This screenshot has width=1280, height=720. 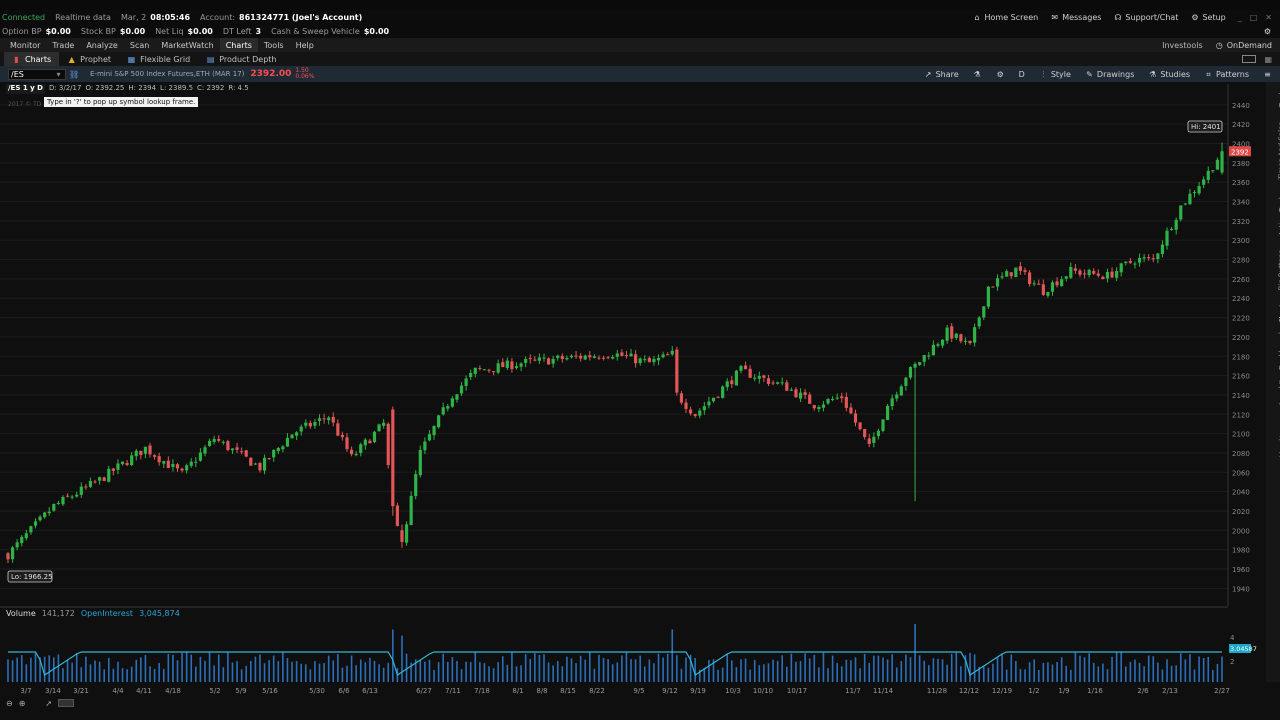 What do you see at coordinates (1075, 17) in the screenshot?
I see `messages-link: ✉ Messages` at bounding box center [1075, 17].